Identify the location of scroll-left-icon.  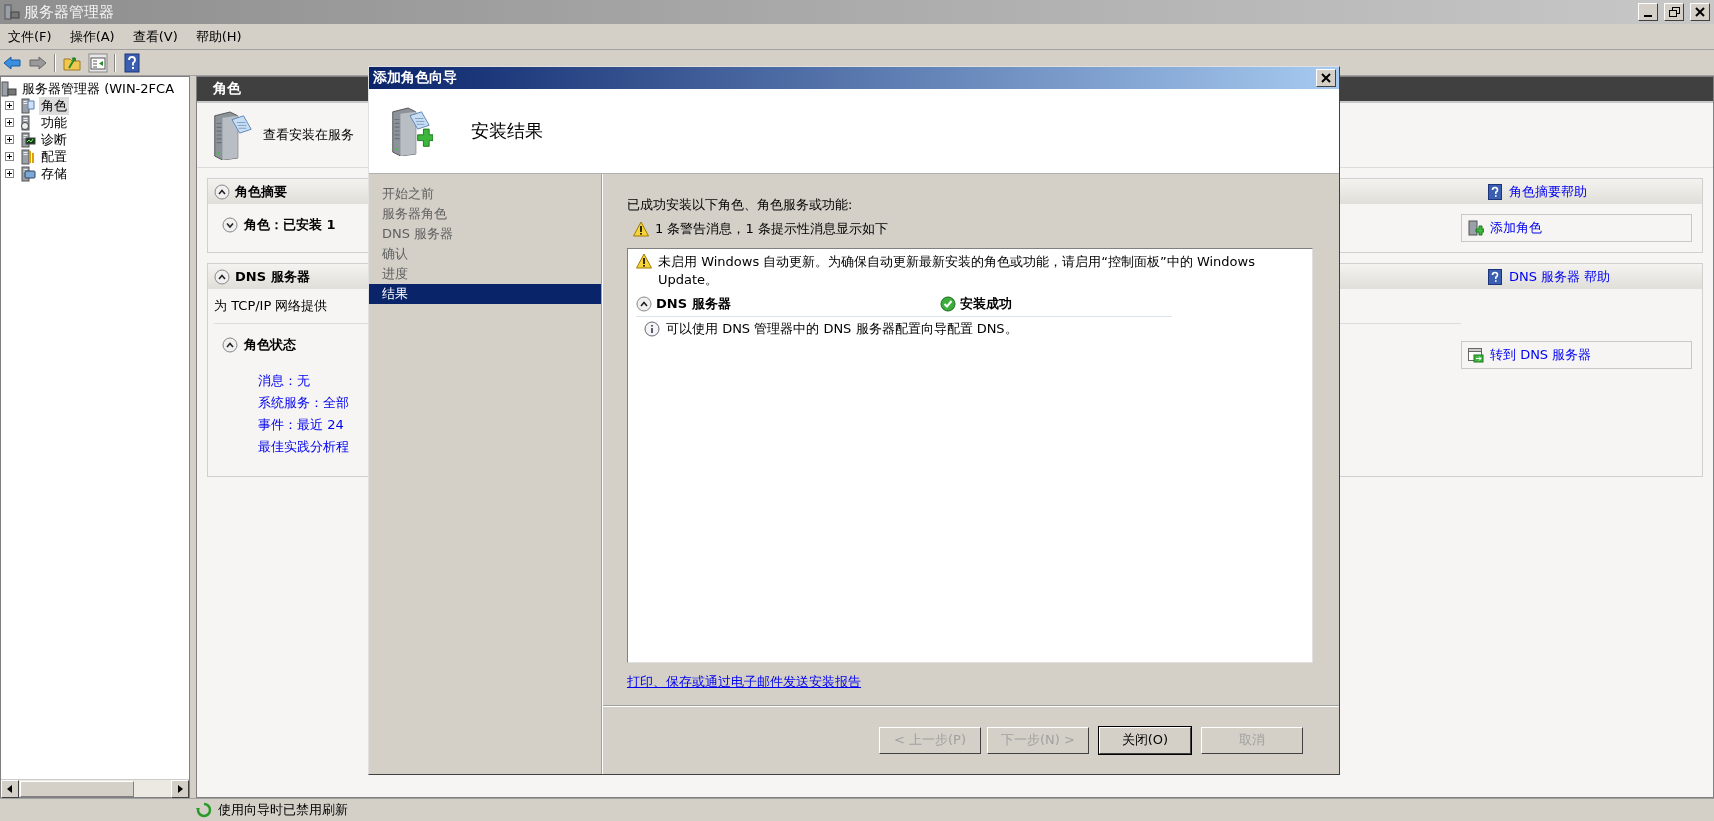
(10, 788).